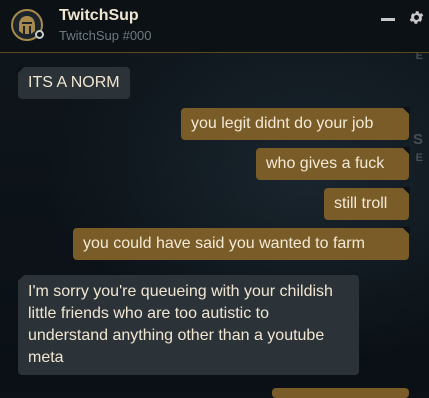 The height and width of the screenshot is (398, 429). I want to click on chat-header: TwitchSup TwitchSup #000, so click(214, 26).